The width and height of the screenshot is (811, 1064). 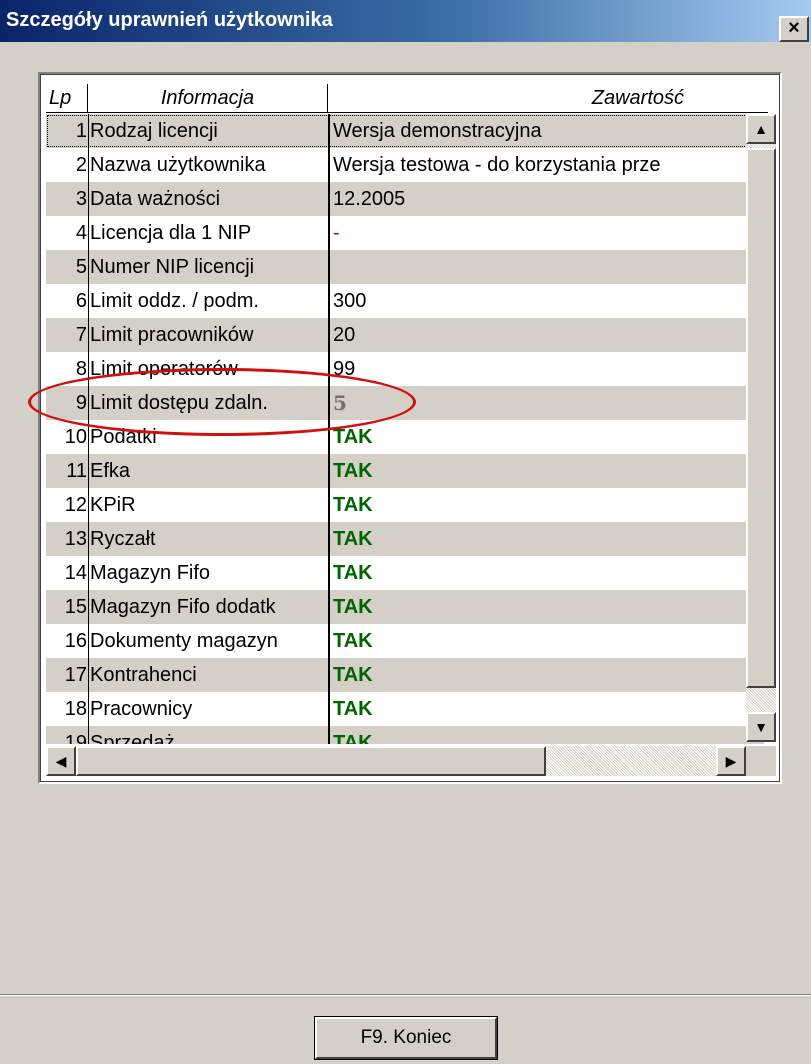 What do you see at coordinates (761, 761) in the screenshot?
I see `scroll-corner` at bounding box center [761, 761].